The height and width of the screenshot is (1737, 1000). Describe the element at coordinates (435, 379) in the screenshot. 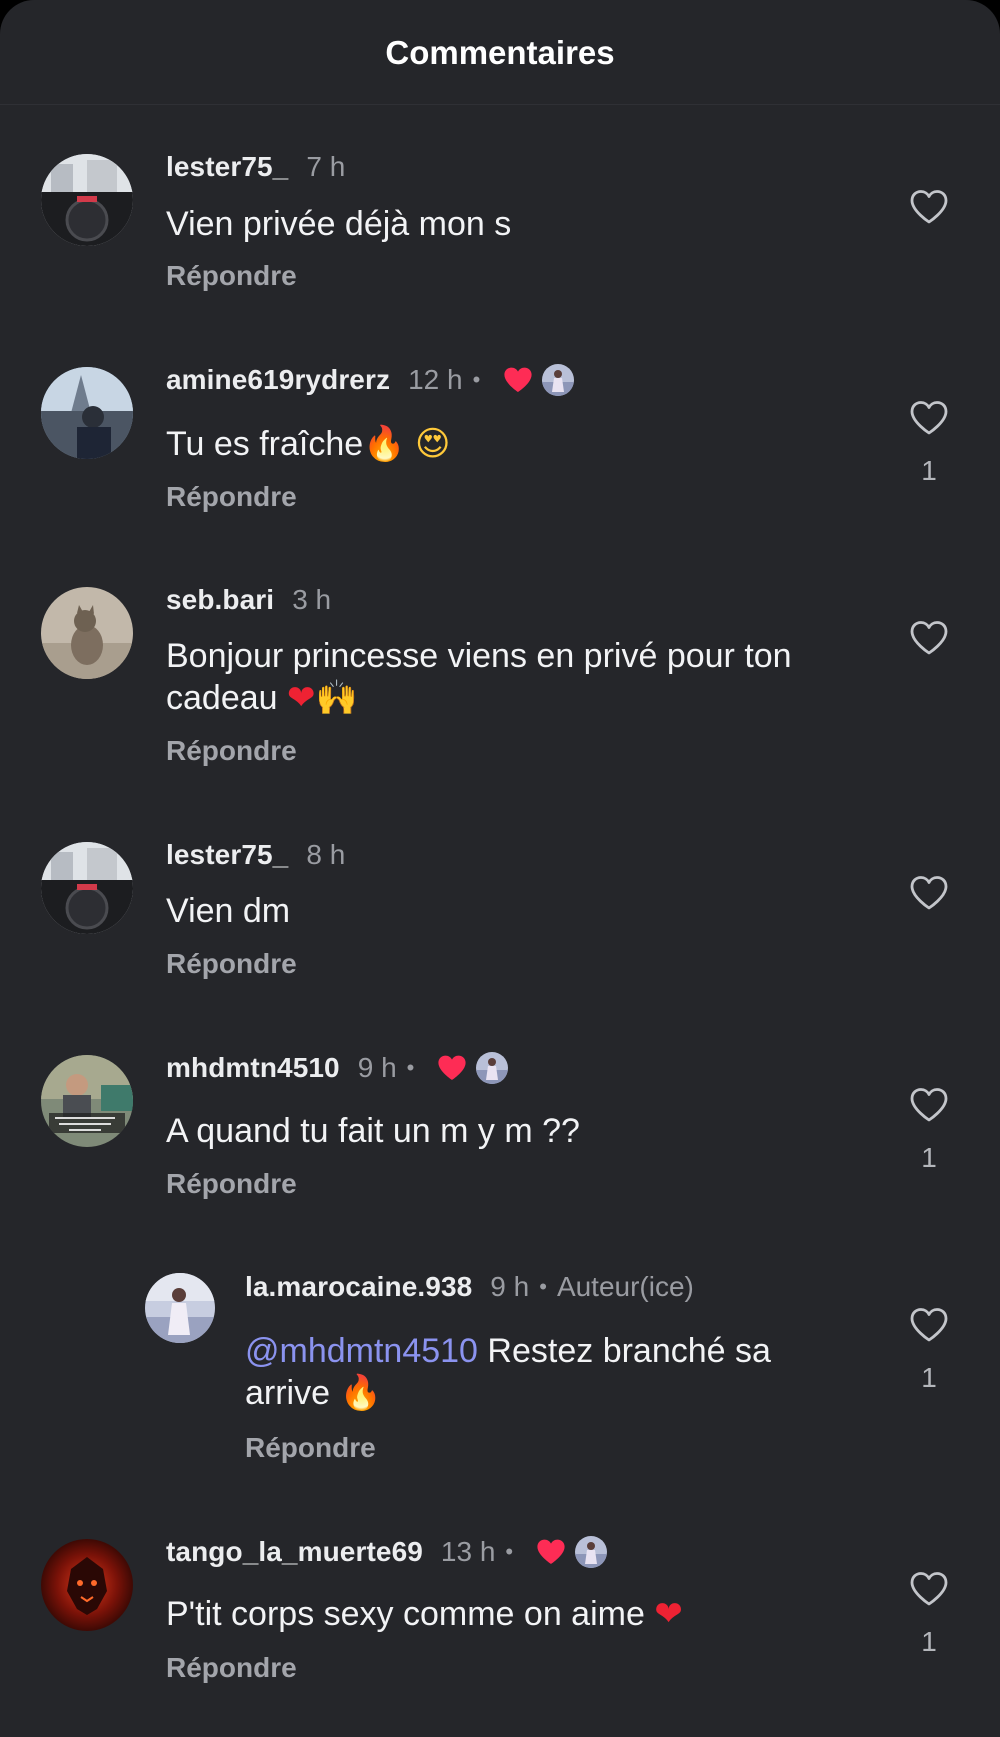

I see `comment-time: 12 h` at that location.